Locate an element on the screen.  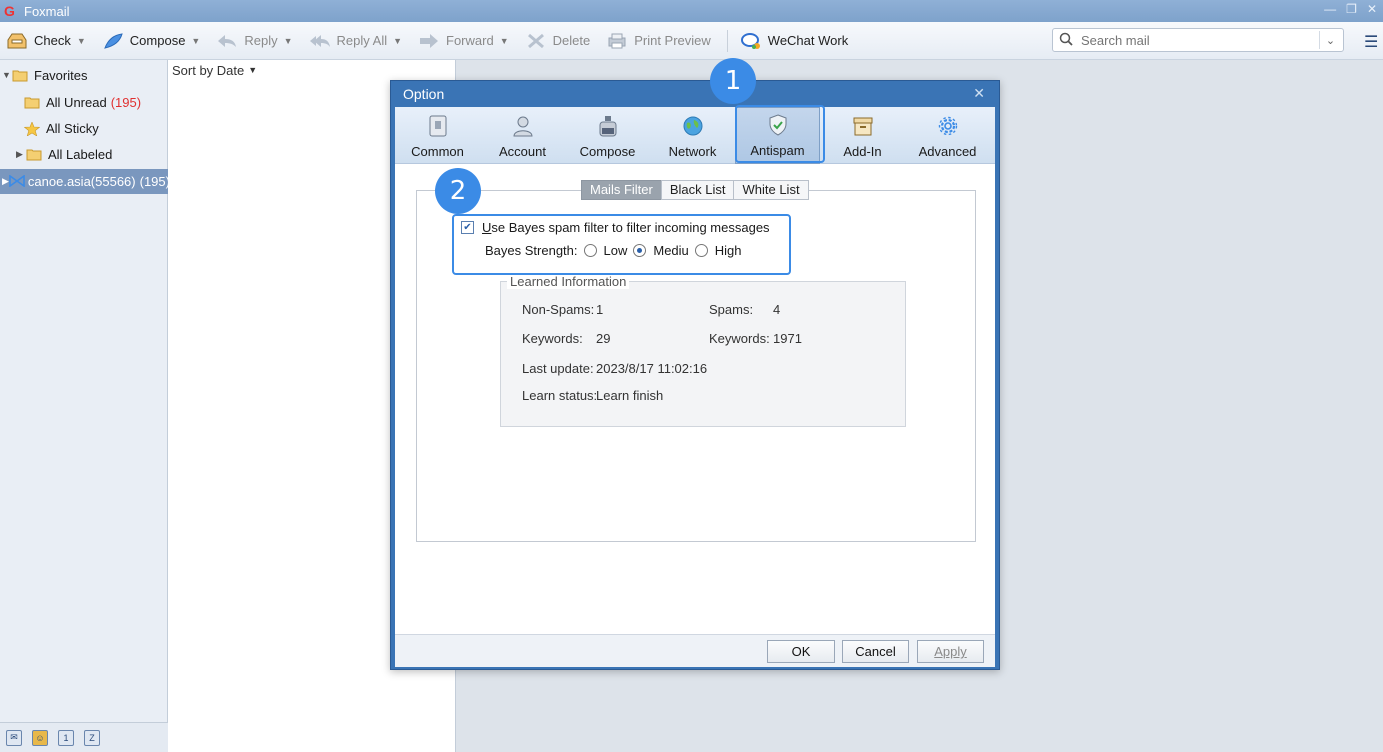
contacts-icon: ☺ is located at coordinates (40, 737).